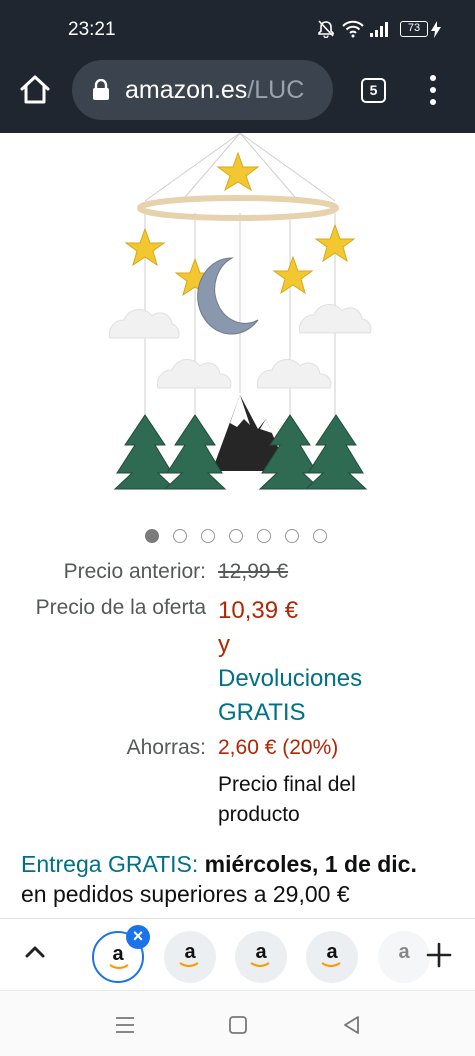 Image resolution: width=475 pixels, height=1056 pixels. Describe the element at coordinates (101, 89) in the screenshot. I see `lock-icon` at that location.